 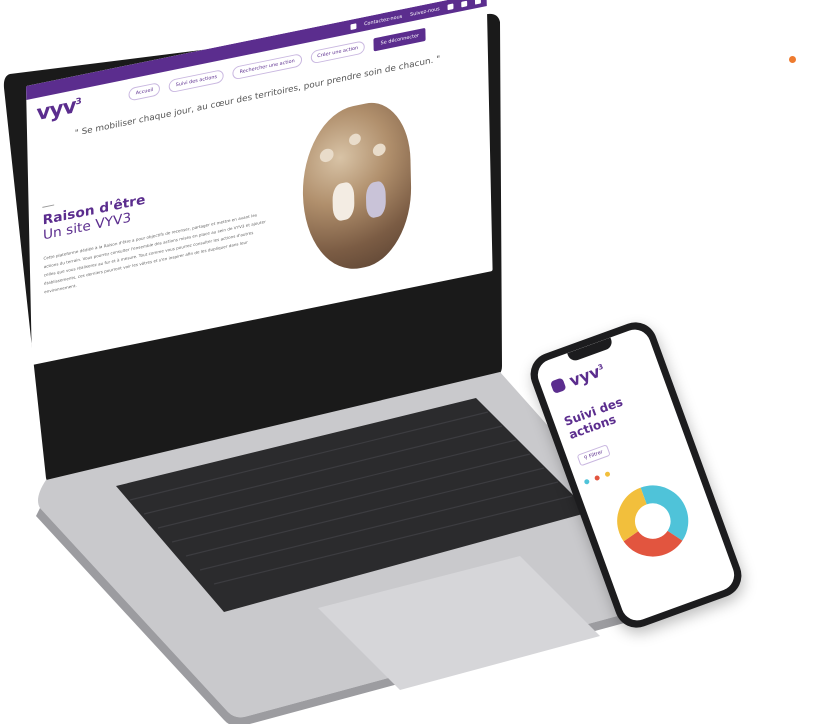 What do you see at coordinates (587, 481) in the screenshot?
I see `legend-swatch-cyan` at bounding box center [587, 481].